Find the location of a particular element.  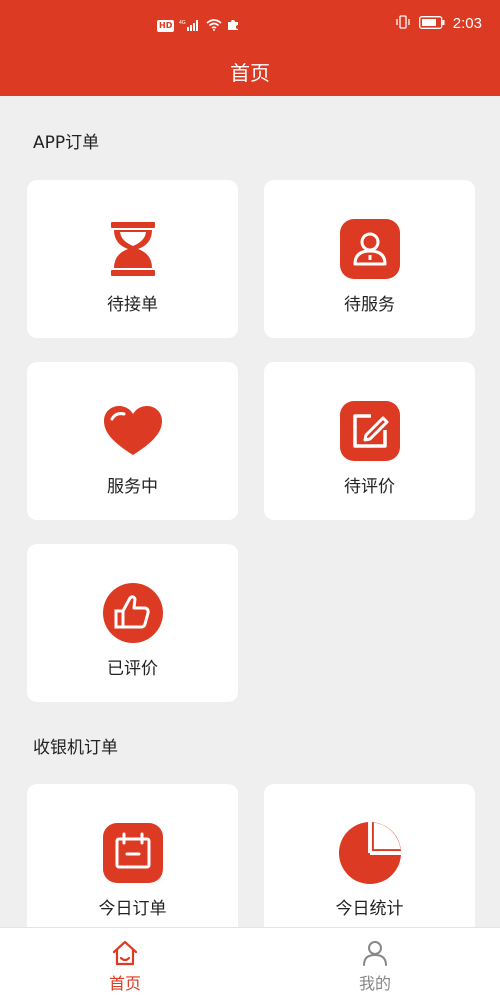

home-icon is located at coordinates (125, 953).